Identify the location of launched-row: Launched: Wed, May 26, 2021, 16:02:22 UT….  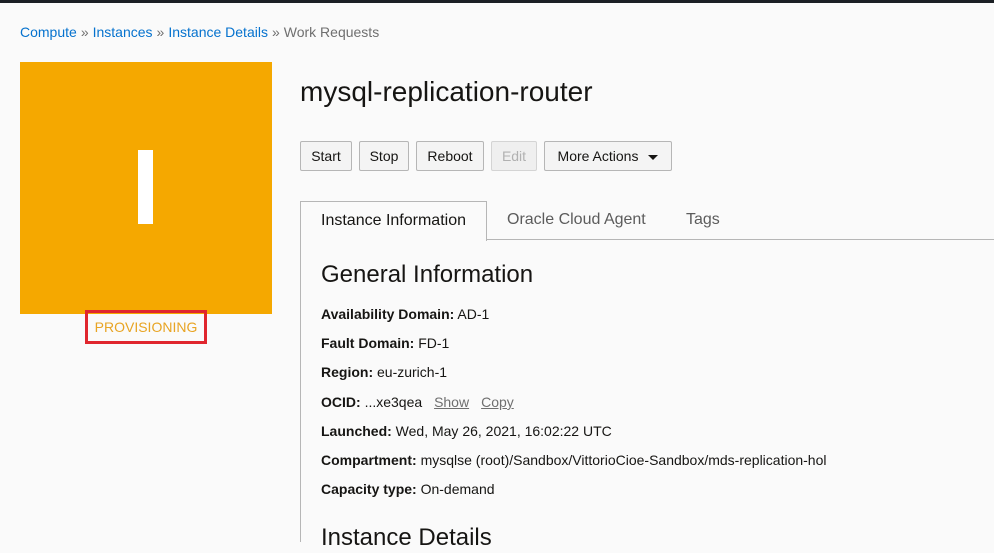
(466, 431).